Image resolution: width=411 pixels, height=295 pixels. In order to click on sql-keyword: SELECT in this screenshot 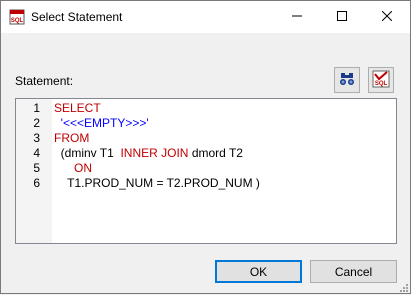, I will do `click(77, 108)`.